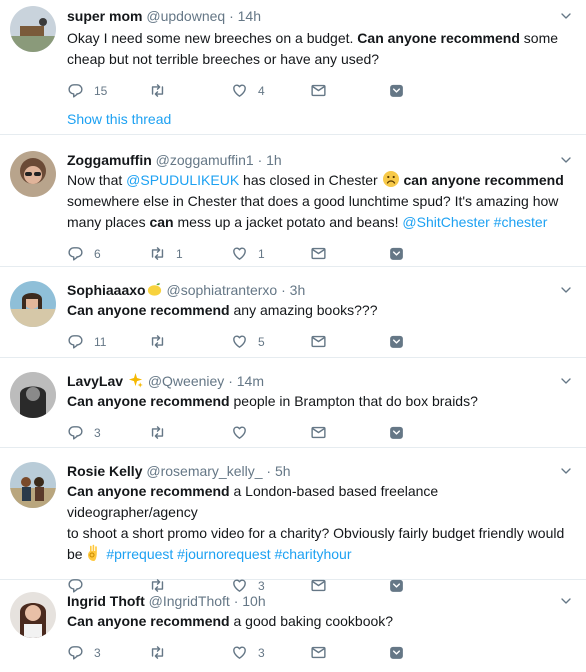  What do you see at coordinates (228, 554) in the screenshot?
I see `hashtag-links: #prrequest #journorequest #charityhour` at bounding box center [228, 554].